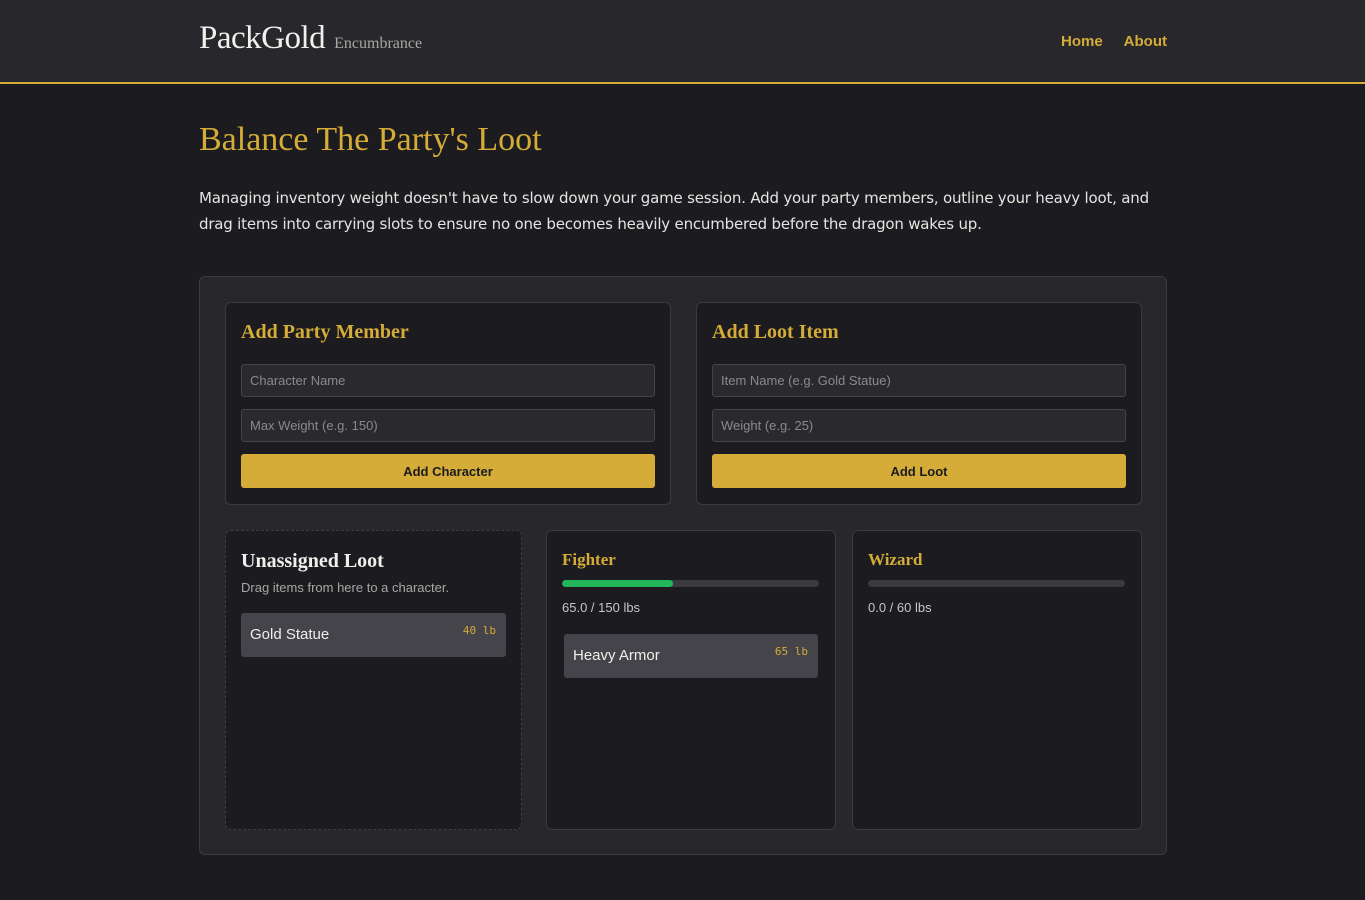 Image resolution: width=1365 pixels, height=900 pixels. Describe the element at coordinates (345, 587) in the screenshot. I see `unassigned-loot-hint: Drag items from here to a character.` at that location.